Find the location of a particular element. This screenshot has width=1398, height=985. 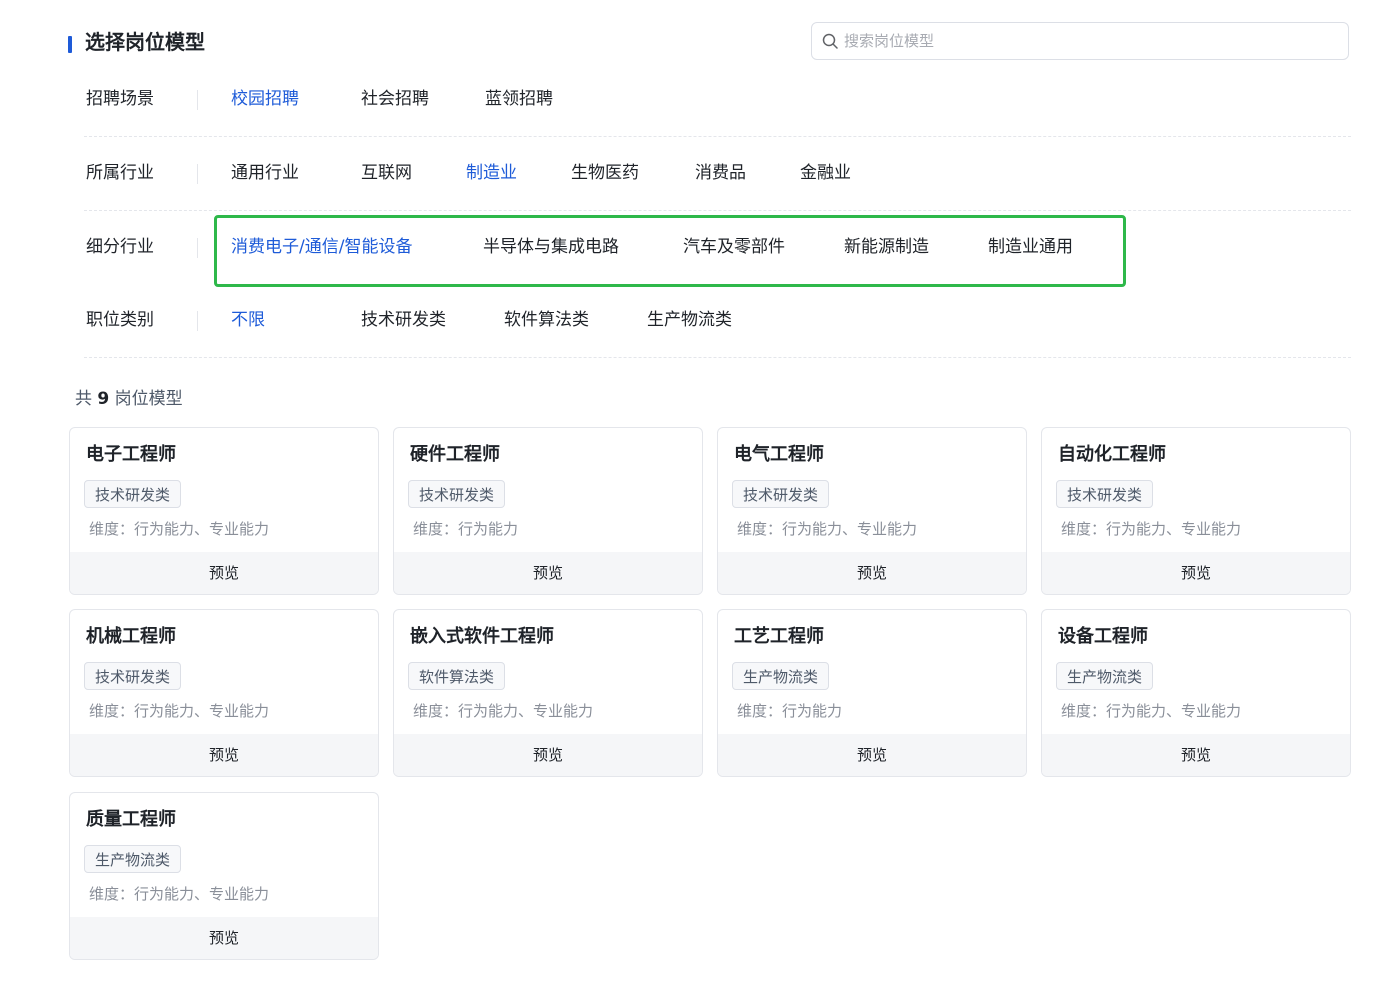

filter-option-general: 通用行业 is located at coordinates (265, 173).